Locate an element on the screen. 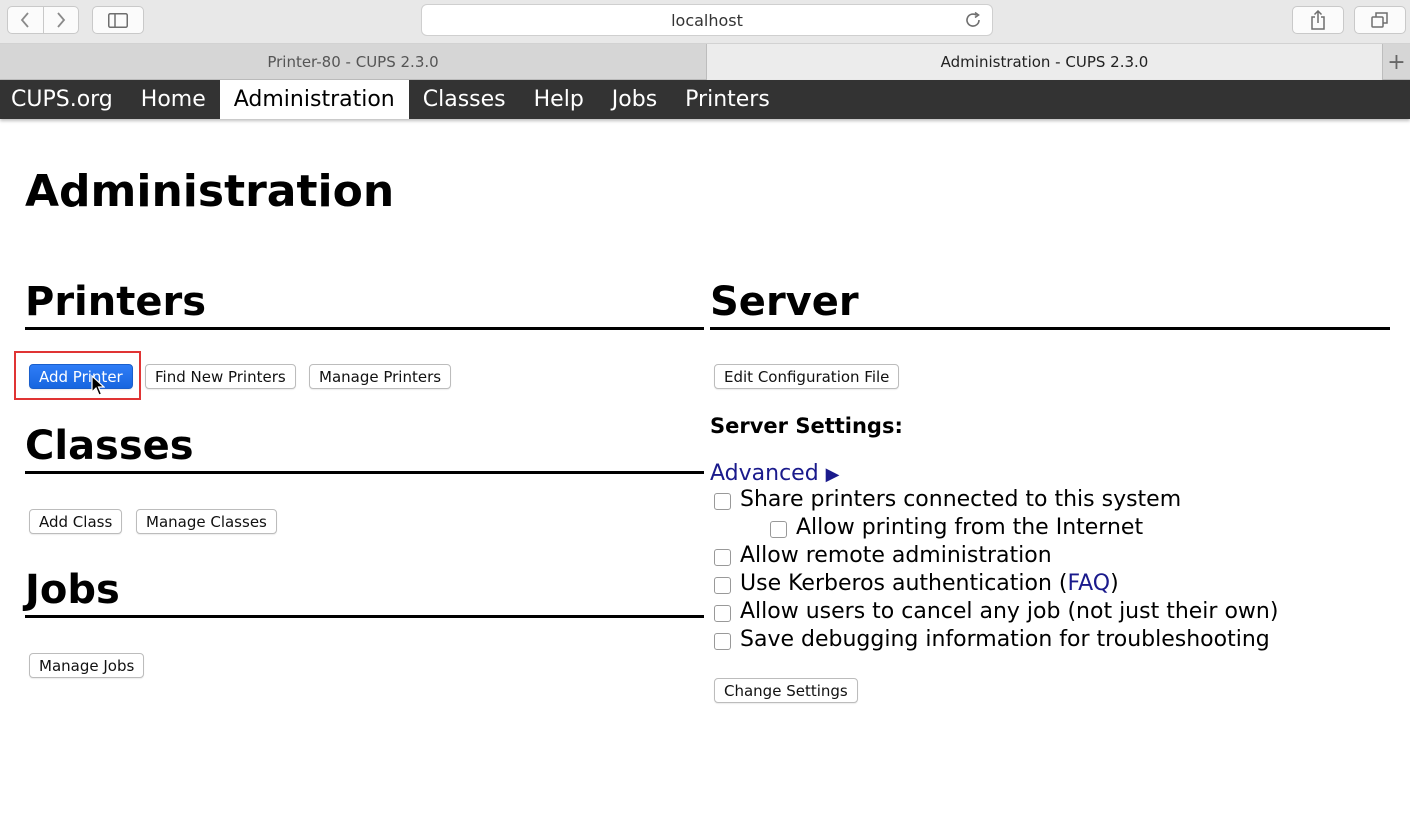  option-label: Allow printing from the Internet is located at coordinates (970, 527).